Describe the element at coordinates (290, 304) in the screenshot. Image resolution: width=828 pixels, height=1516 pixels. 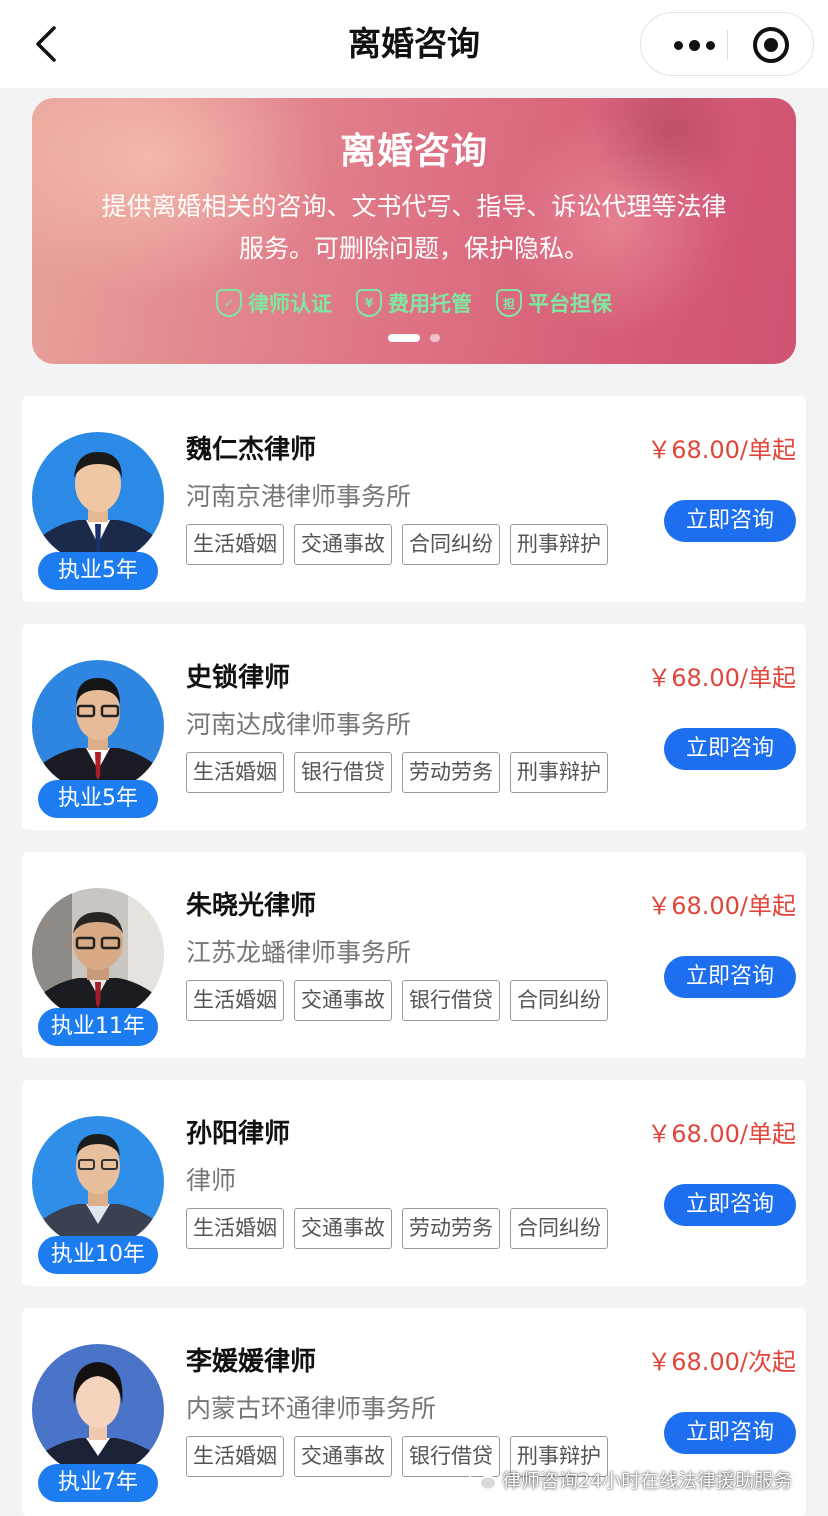
I see `badge-label: 律师认证` at that location.